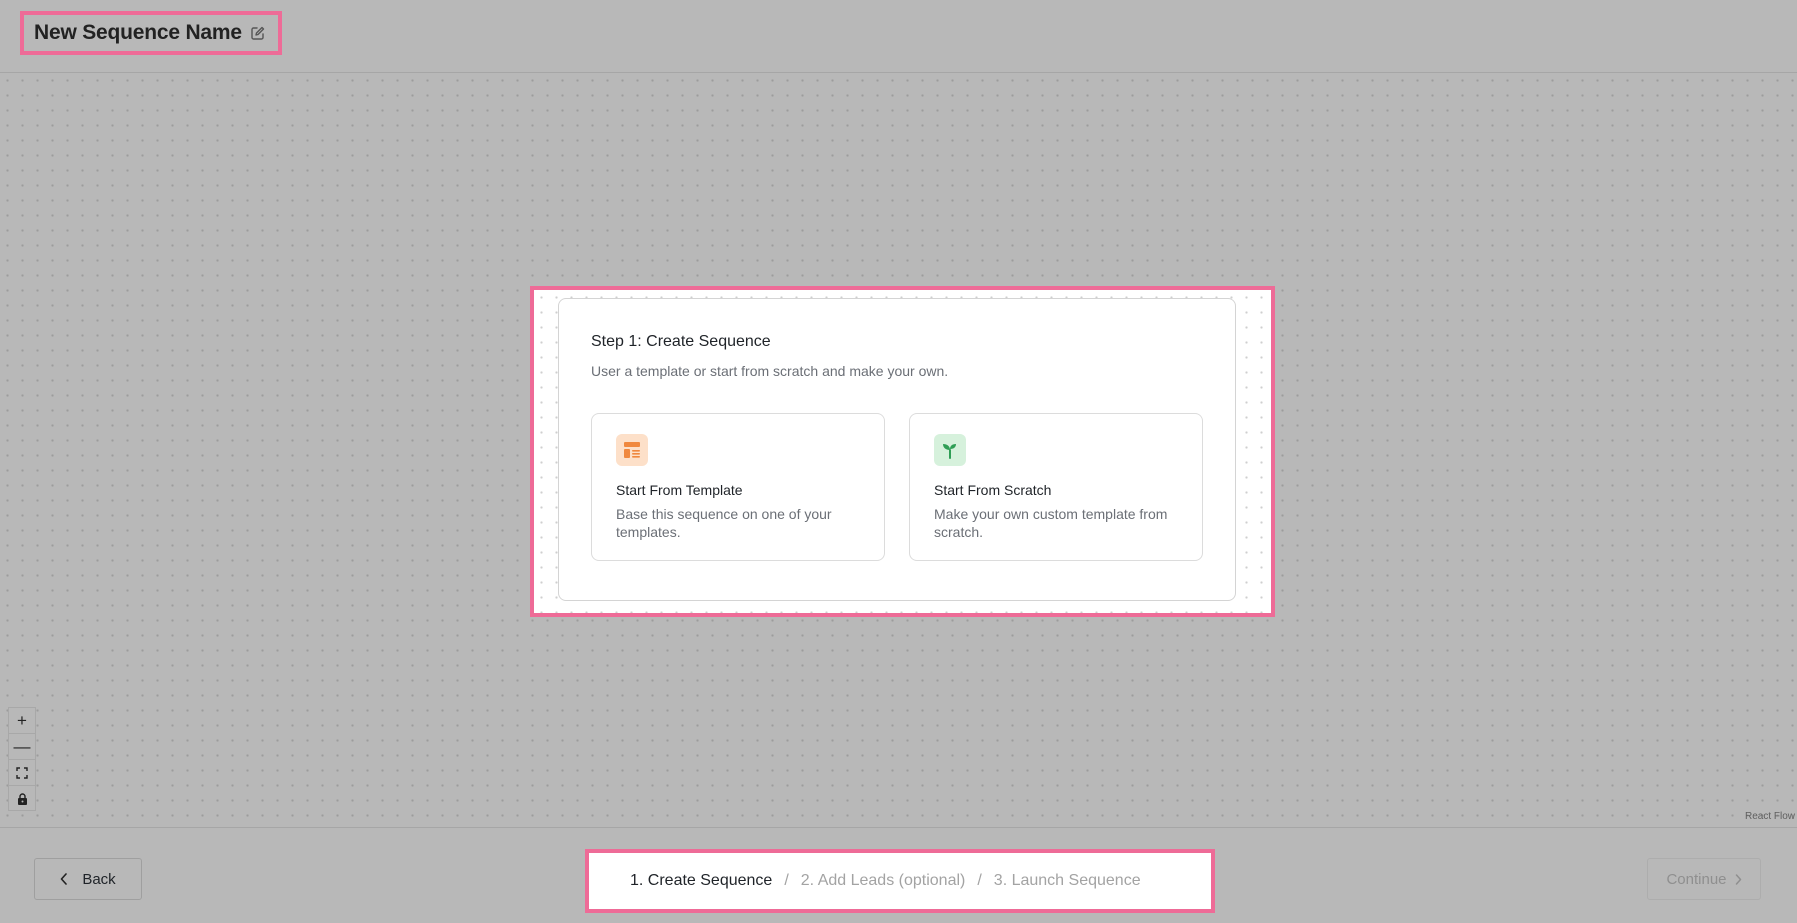 This screenshot has height=923, width=1797. Describe the element at coordinates (1067, 881) in the screenshot. I see `step-launch-sequence: 3. Launch Sequence` at that location.